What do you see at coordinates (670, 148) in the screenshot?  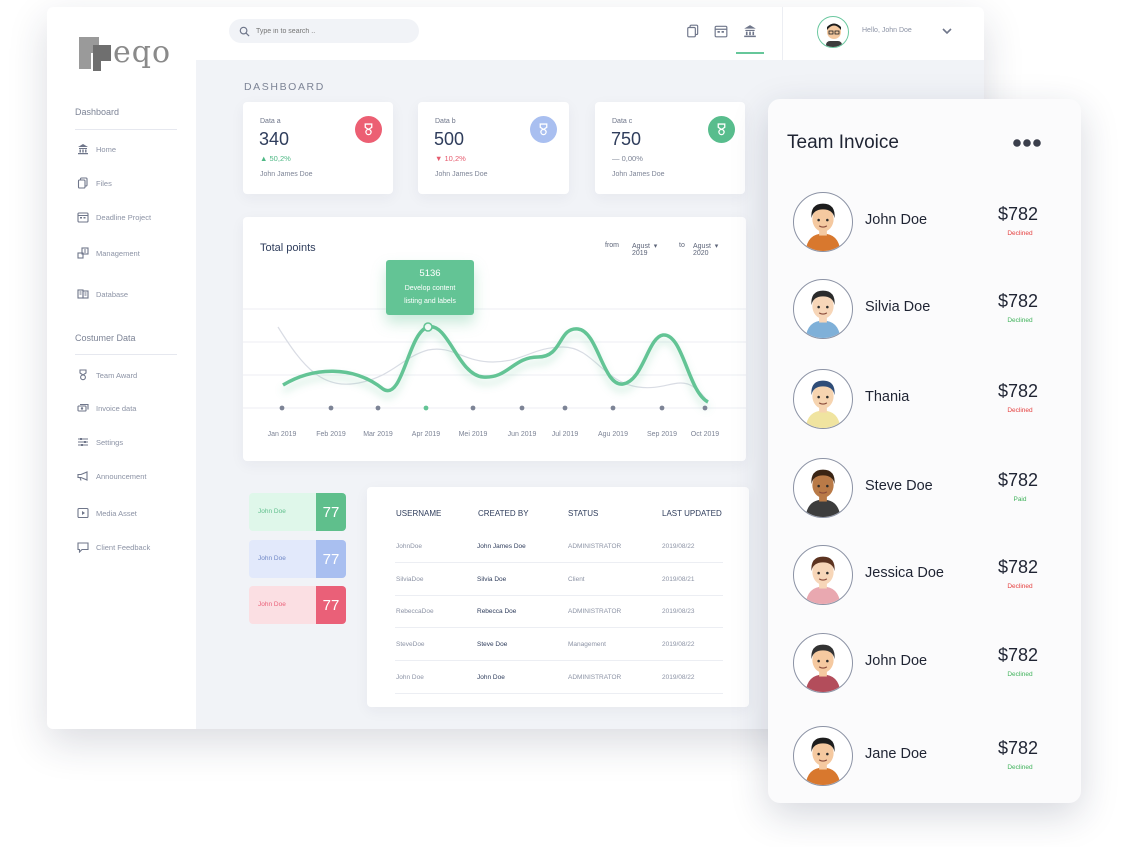 I see `stat-card-c: Data c 750 — 0,00% John James Doe` at bounding box center [670, 148].